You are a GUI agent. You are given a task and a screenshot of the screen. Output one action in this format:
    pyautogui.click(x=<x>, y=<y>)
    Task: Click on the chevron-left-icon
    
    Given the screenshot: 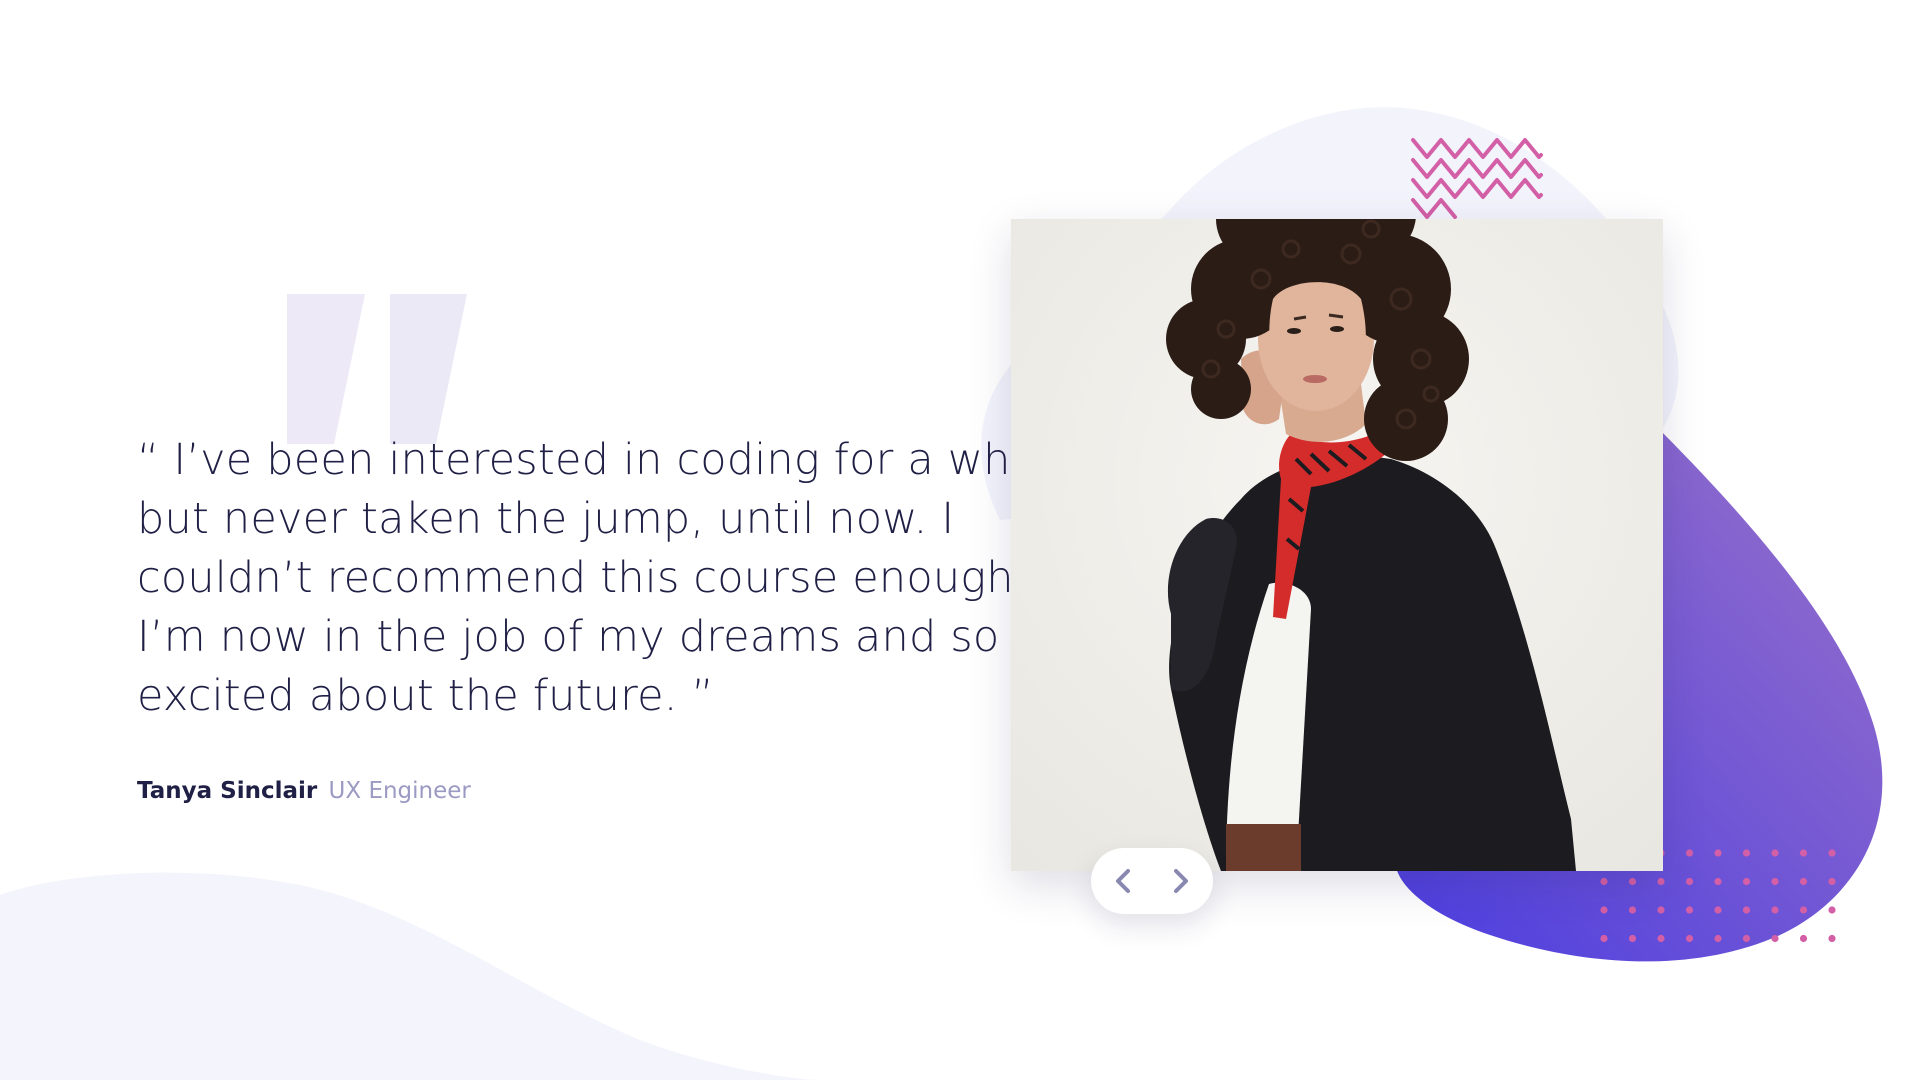 What is the action you would take?
    pyautogui.click(x=1123, y=881)
    